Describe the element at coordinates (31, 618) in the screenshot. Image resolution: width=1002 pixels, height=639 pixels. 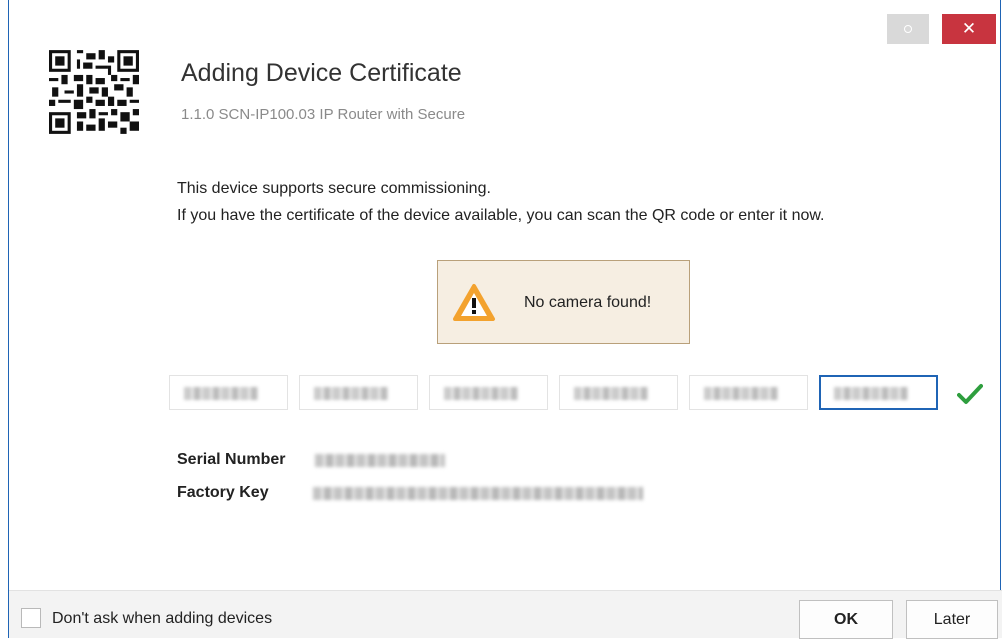
I see `dont-ask-checkbox` at that location.